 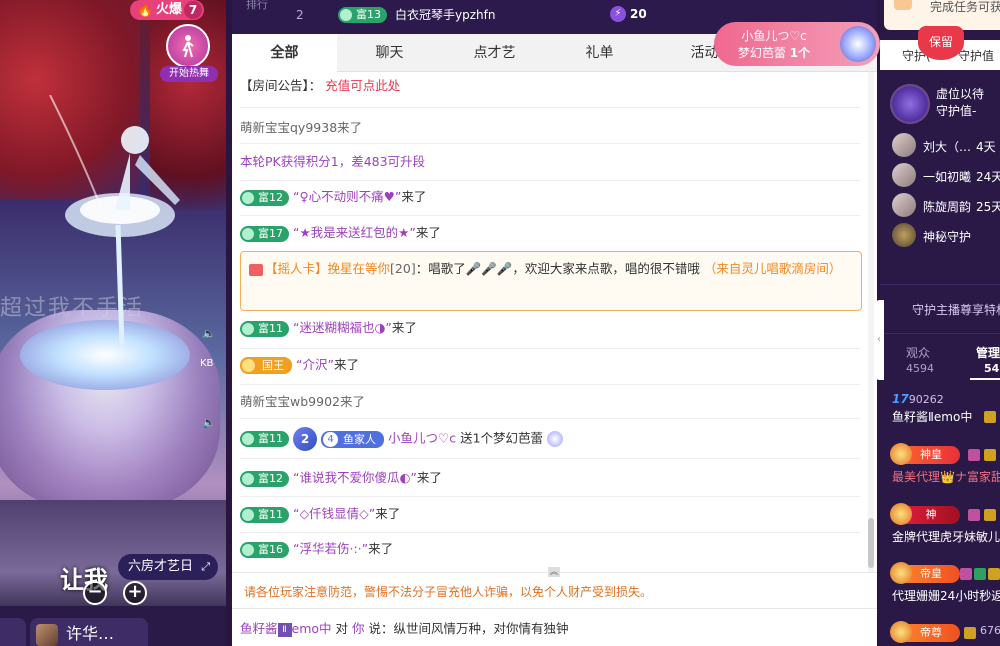 What do you see at coordinates (599, 53) in the screenshot?
I see `tab-gift-list: 礼单` at bounding box center [599, 53].